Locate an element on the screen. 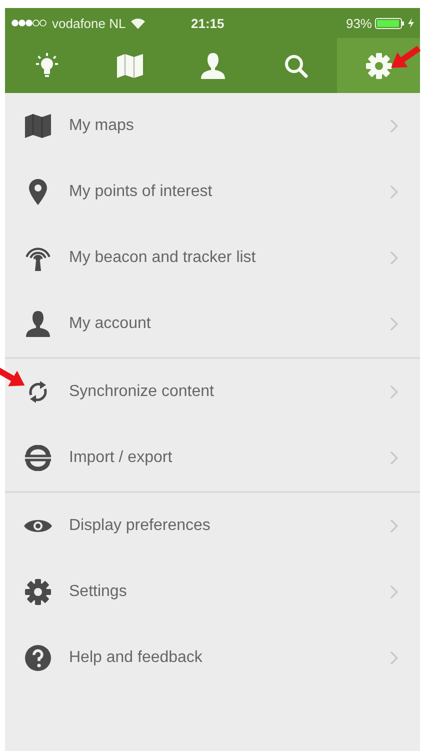  menu-item: My account is located at coordinates (212, 324).